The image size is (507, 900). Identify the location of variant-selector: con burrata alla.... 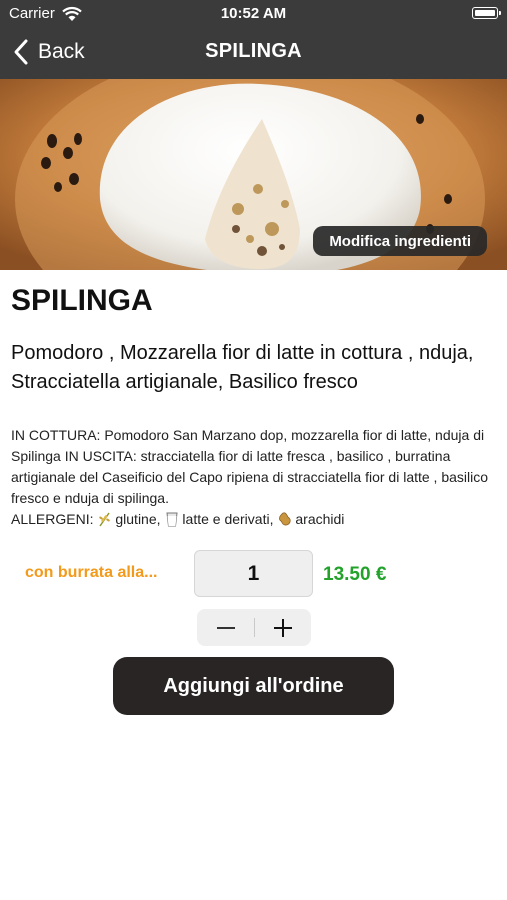
(105, 573).